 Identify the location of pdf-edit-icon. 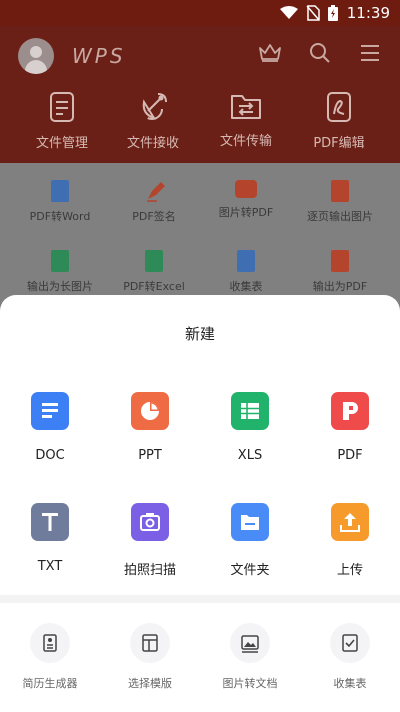
(339, 107).